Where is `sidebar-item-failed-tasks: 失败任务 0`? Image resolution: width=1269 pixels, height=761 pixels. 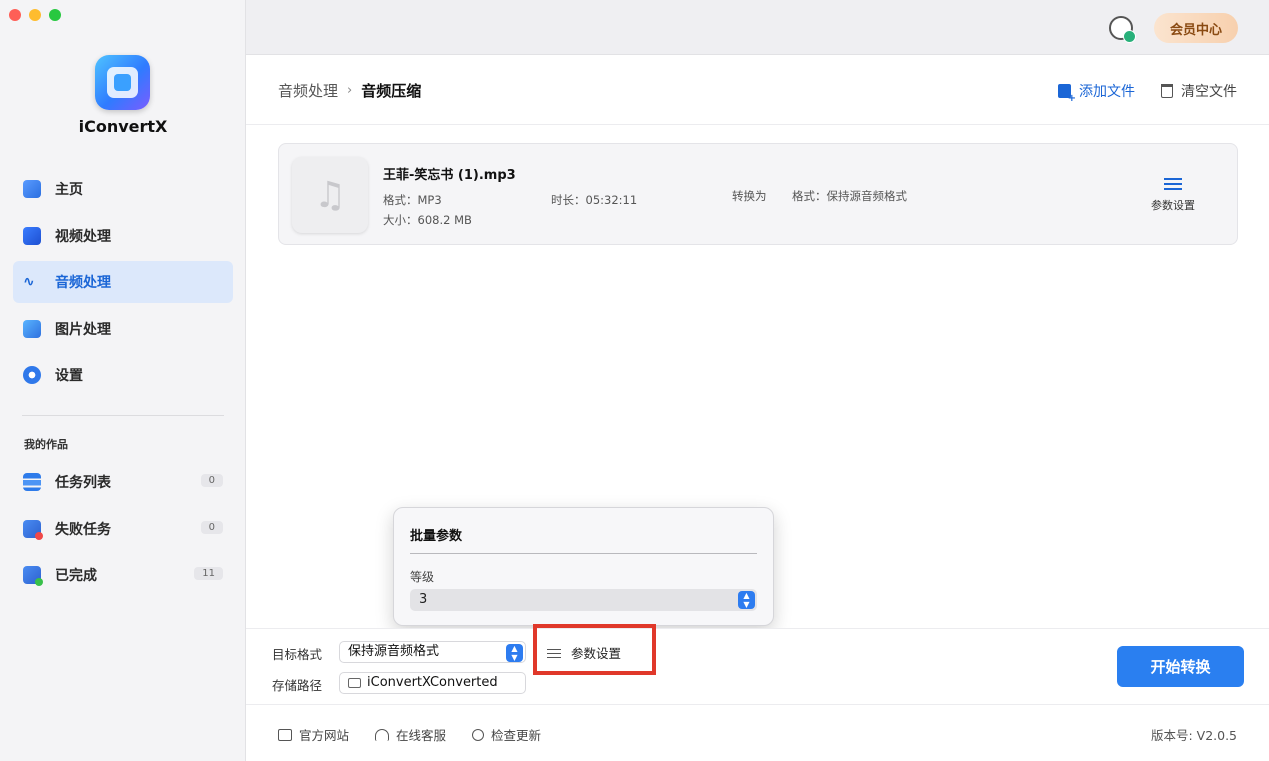 sidebar-item-failed-tasks: 失败任务 0 is located at coordinates (123, 529).